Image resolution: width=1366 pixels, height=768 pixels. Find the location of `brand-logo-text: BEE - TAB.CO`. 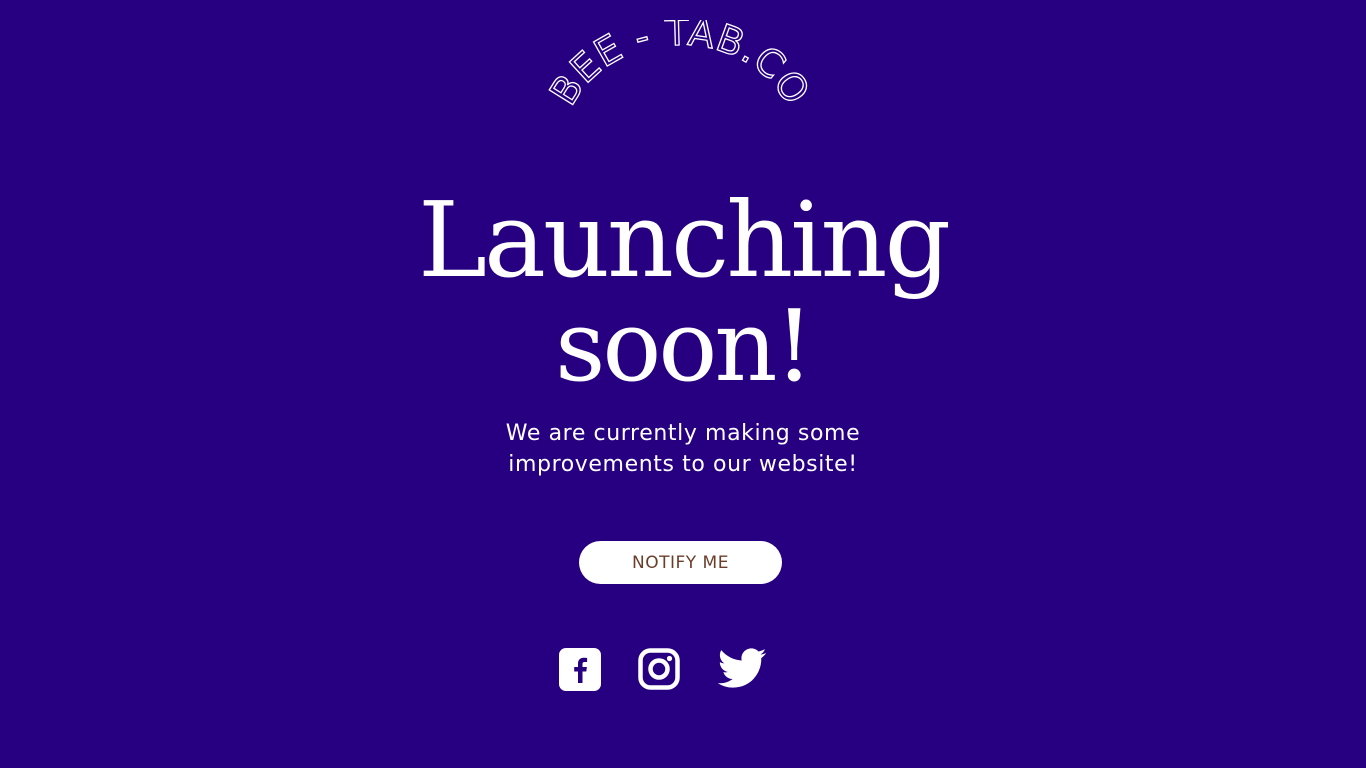

brand-logo-text: BEE - TAB.CO is located at coordinates (680, 66).